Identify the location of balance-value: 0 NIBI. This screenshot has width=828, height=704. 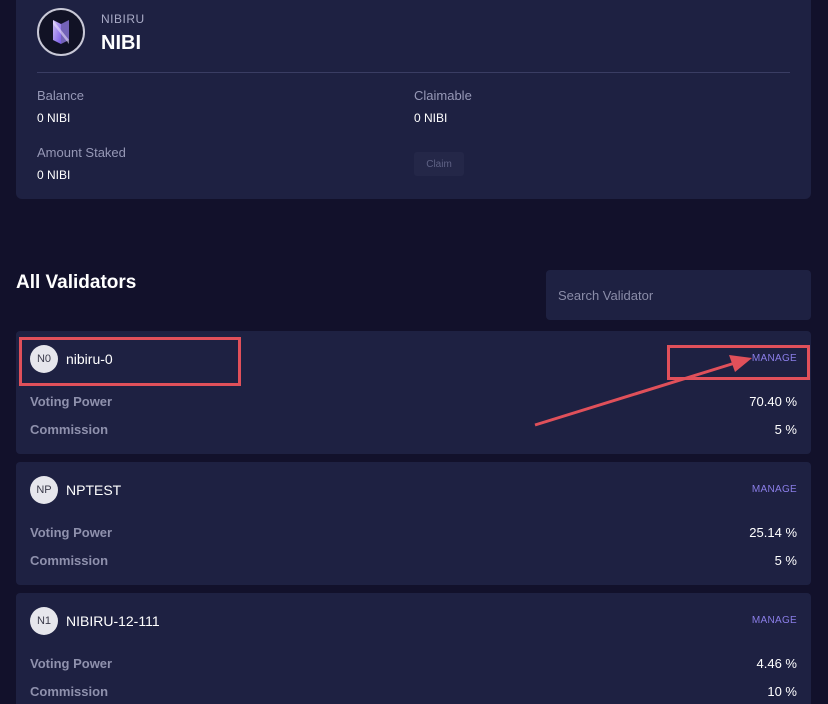
(54, 118).